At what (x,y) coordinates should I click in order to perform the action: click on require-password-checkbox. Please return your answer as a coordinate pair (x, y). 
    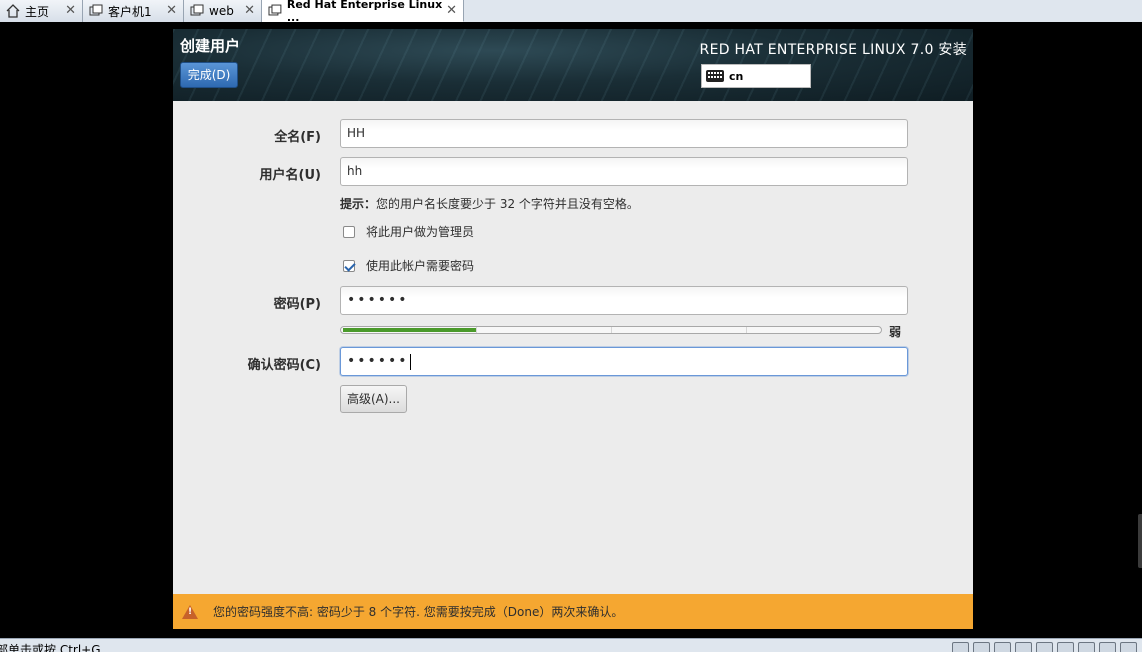
    Looking at the image, I should click on (349, 265).